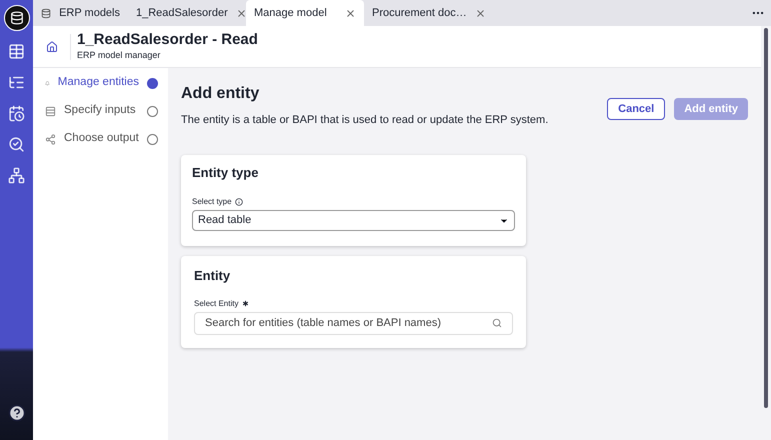  I want to click on section-description: The entity is a table or BAPI that is used to read or update the ERP system., so click(364, 120).